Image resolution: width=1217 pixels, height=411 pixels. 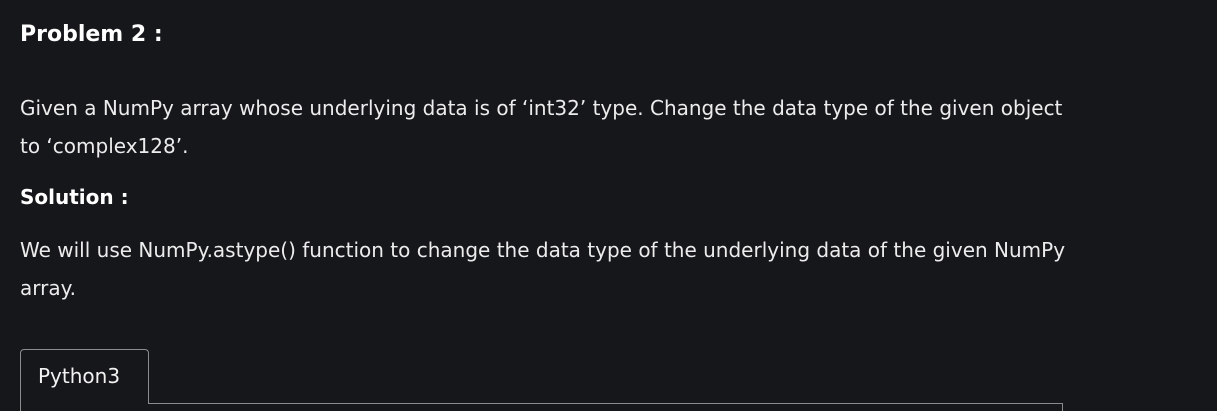 I want to click on solution-heading: Solution :, so click(x=74, y=197).